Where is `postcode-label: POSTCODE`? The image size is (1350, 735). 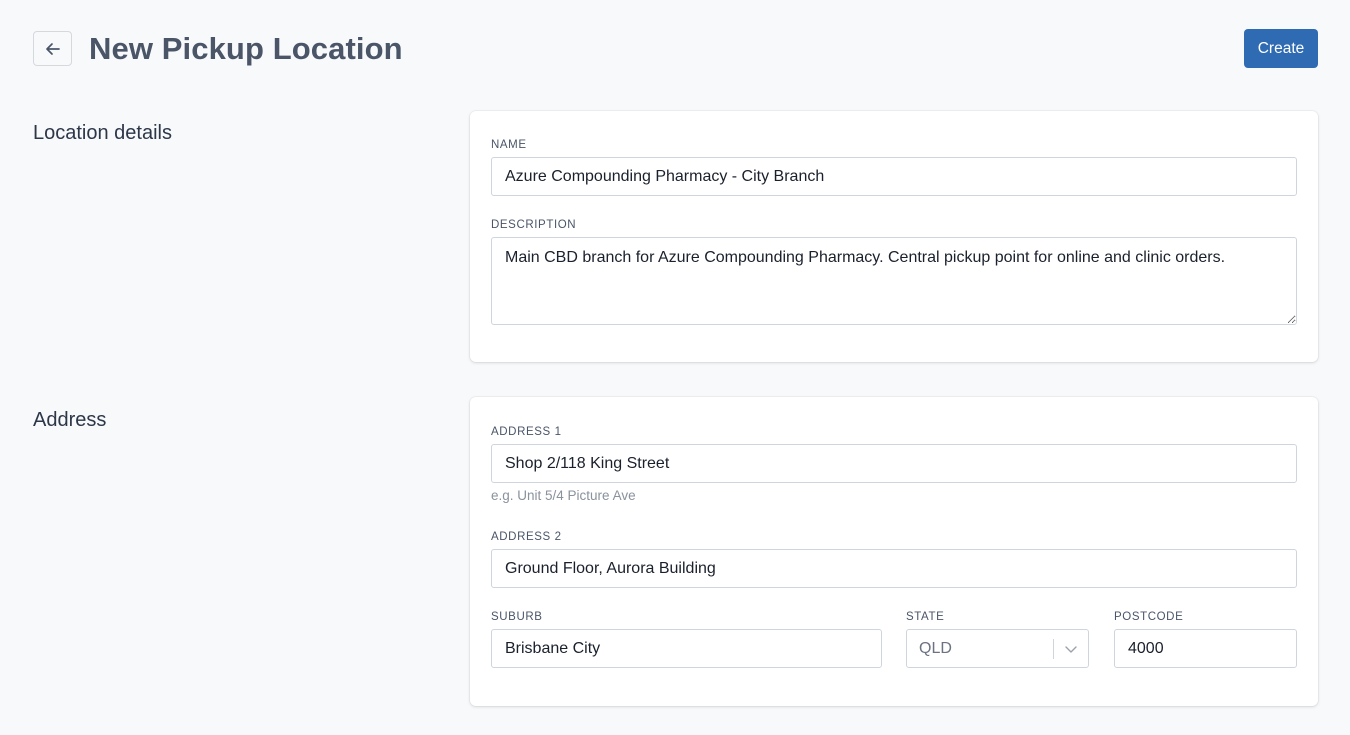 postcode-label: POSTCODE is located at coordinates (1149, 617).